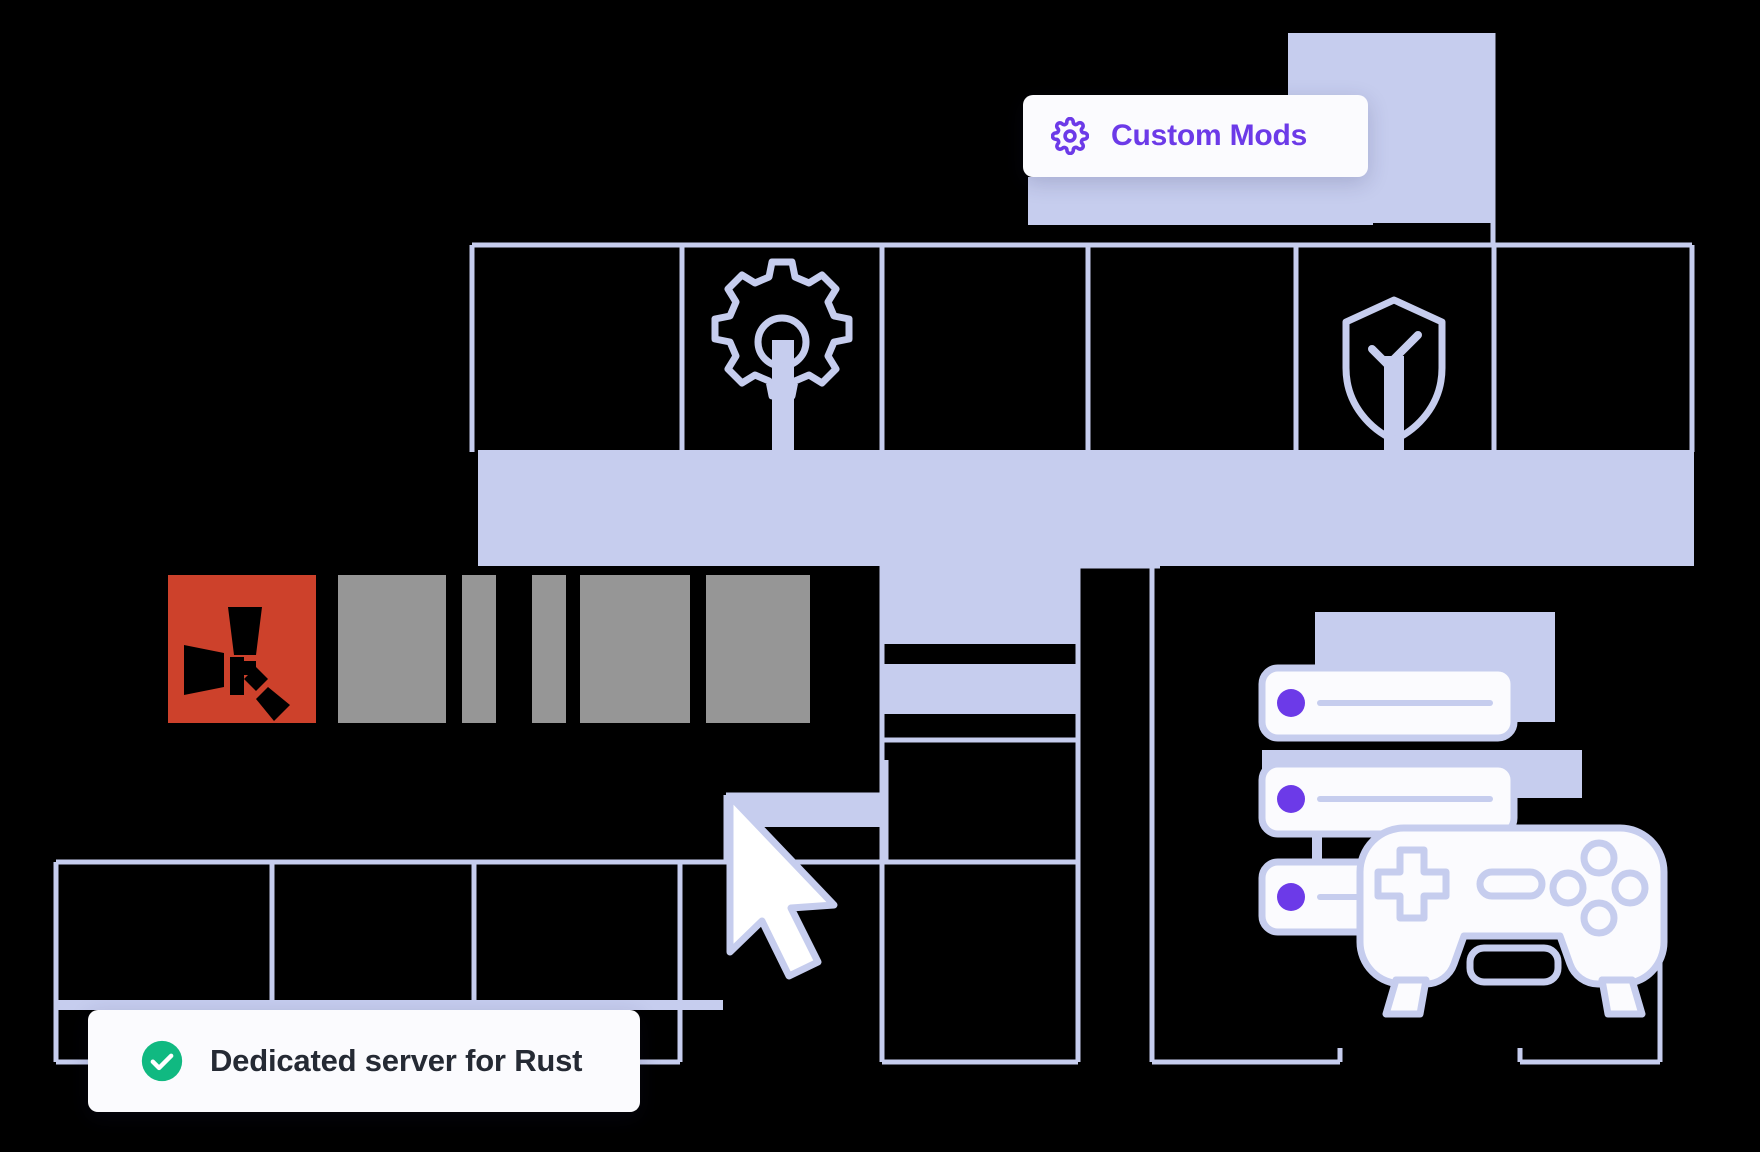  What do you see at coordinates (1514, 965) in the screenshot?
I see `center-button` at bounding box center [1514, 965].